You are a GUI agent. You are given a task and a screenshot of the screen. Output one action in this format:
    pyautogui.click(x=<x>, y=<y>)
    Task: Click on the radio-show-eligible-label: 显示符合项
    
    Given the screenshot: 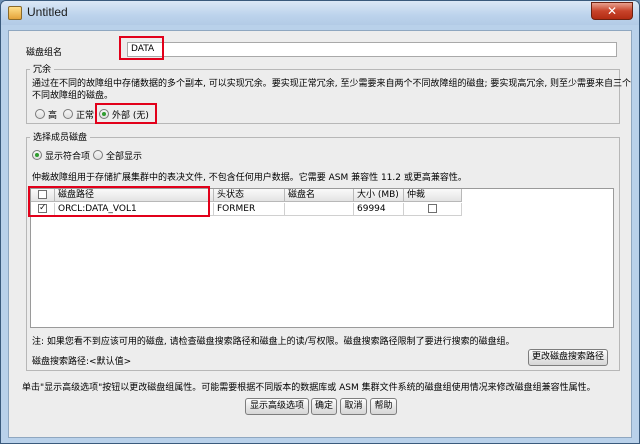 What is the action you would take?
    pyautogui.click(x=68, y=157)
    